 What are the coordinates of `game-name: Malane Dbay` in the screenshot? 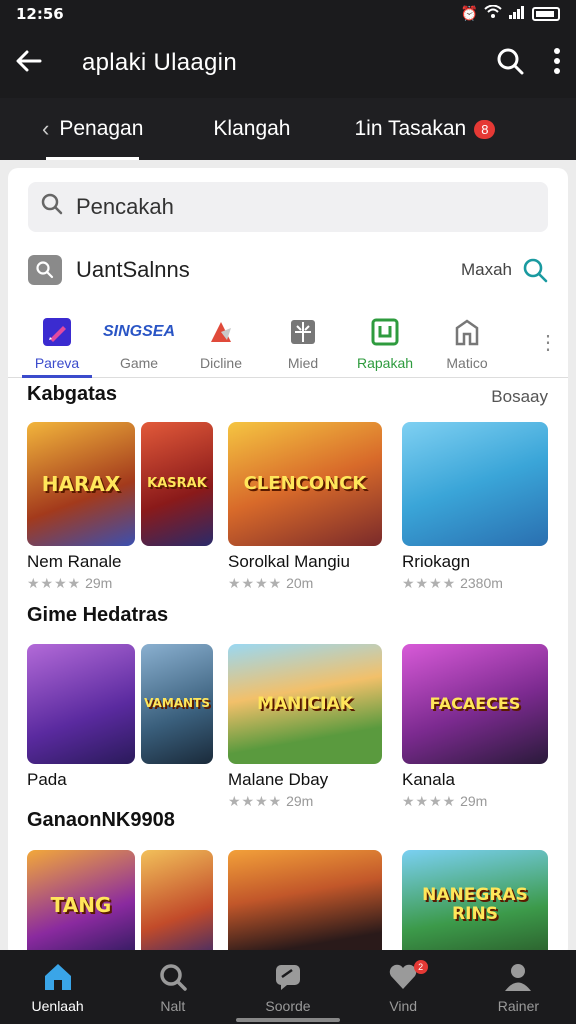 It's located at (278, 779).